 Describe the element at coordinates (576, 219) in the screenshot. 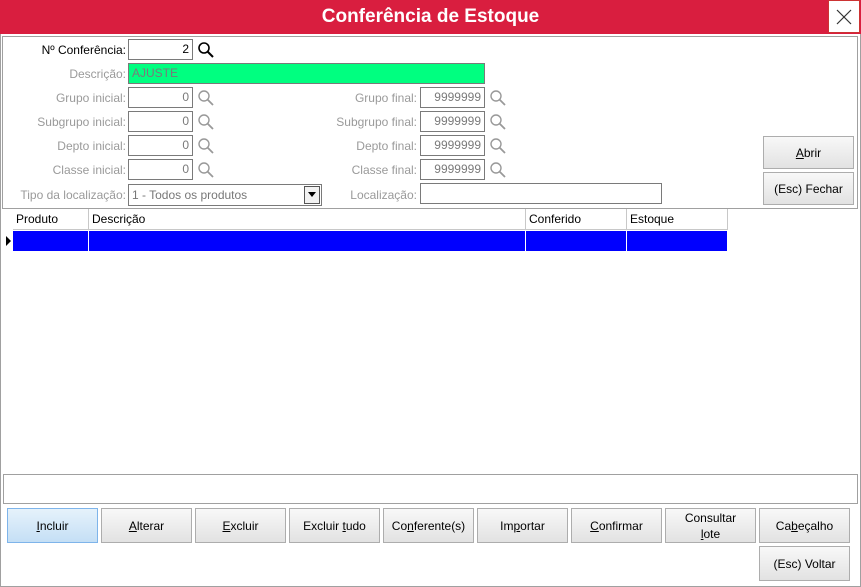

I see `column-header-conferido: Conferido` at that location.